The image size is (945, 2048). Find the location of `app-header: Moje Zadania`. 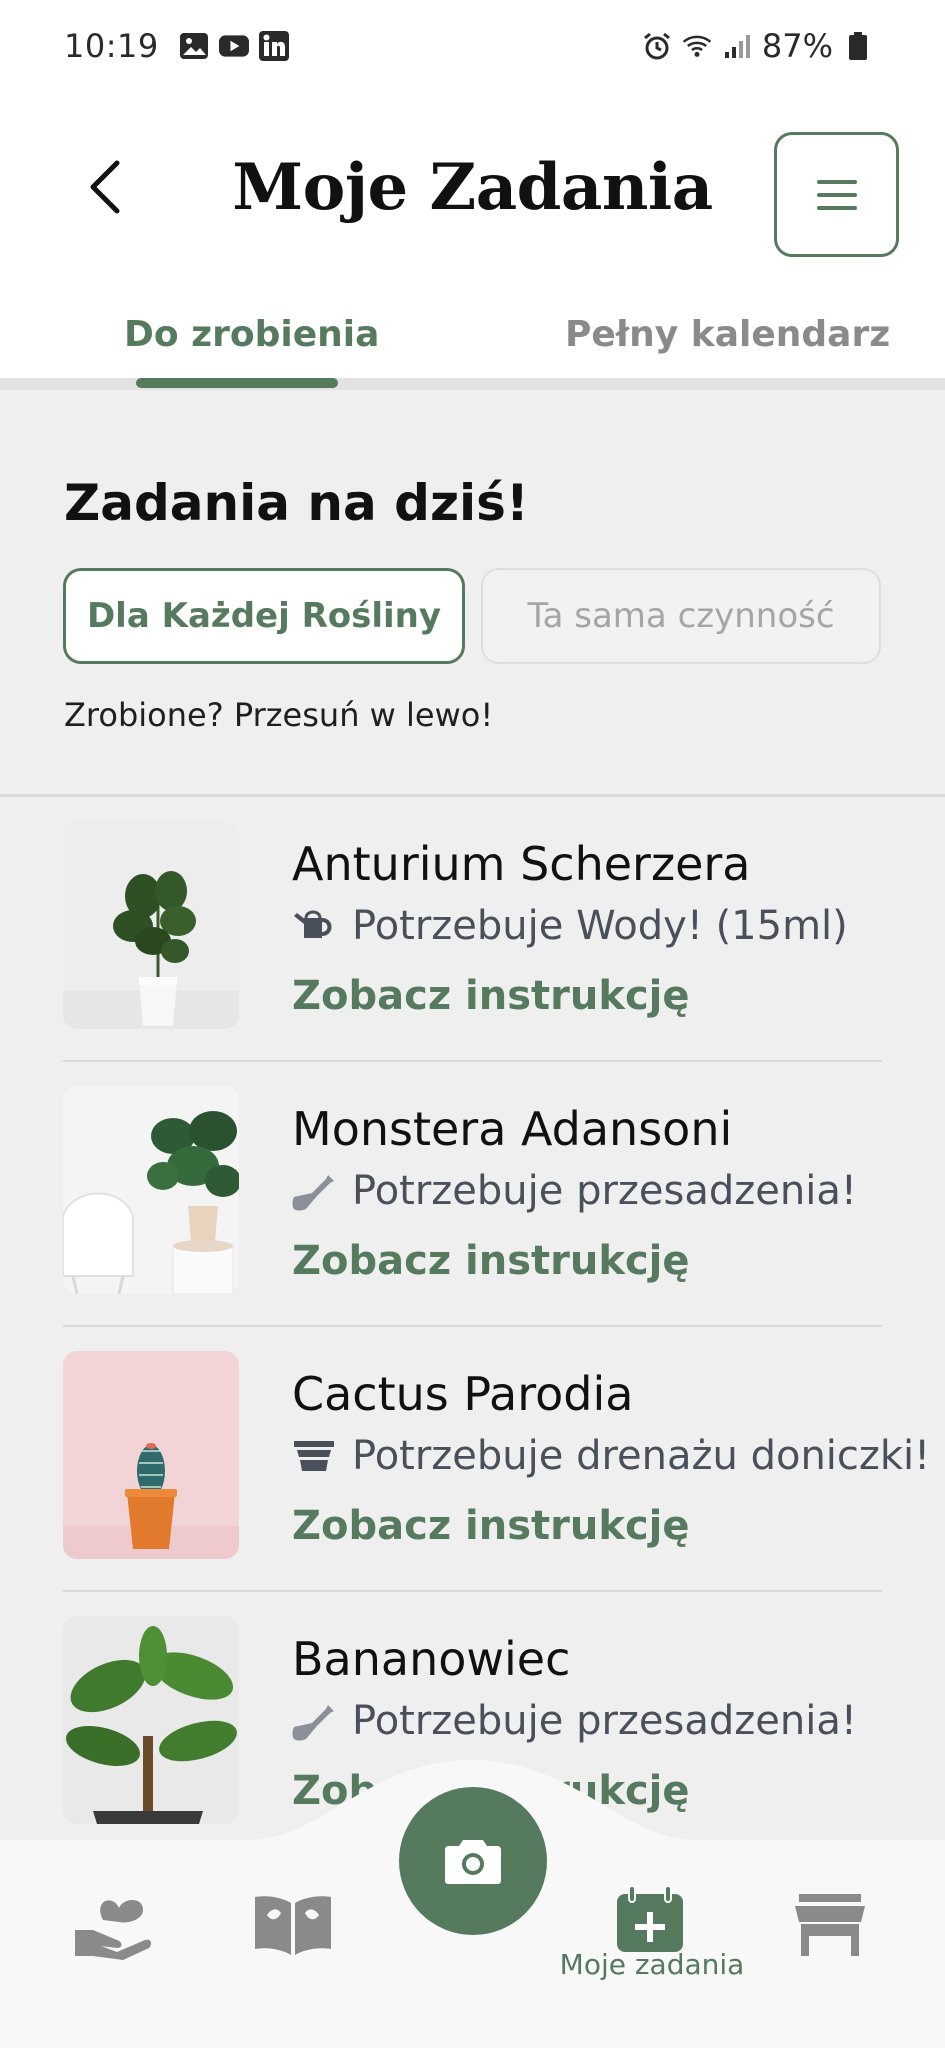

app-header: Moje Zadania is located at coordinates (472, 192).